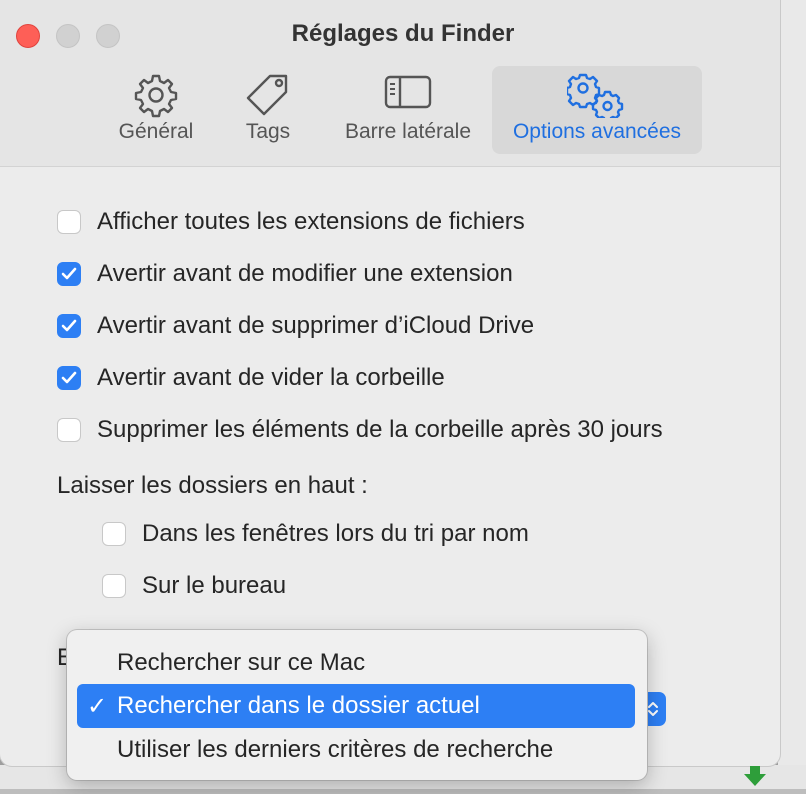 This screenshot has height=794, width=806. What do you see at coordinates (792, 394) in the screenshot?
I see `background-window-edge` at bounding box center [792, 394].